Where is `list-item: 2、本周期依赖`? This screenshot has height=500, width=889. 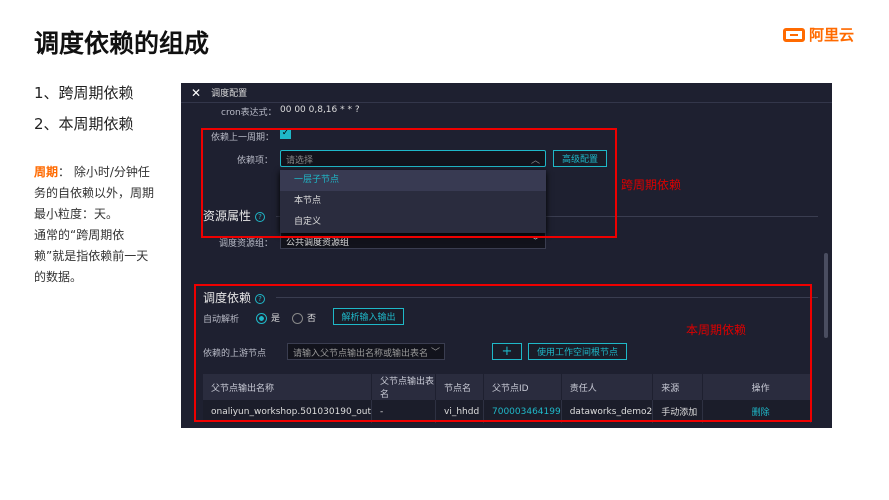
list-item: 2、本周期依赖 is located at coordinates (84, 124).